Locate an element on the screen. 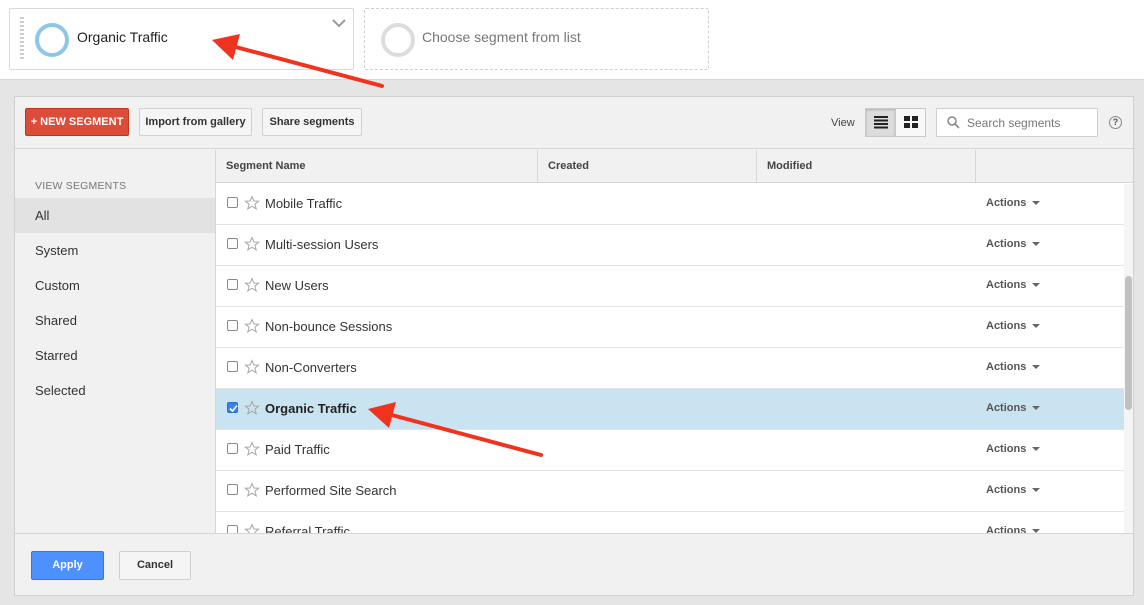  grid-view-icon is located at coordinates (911, 122).